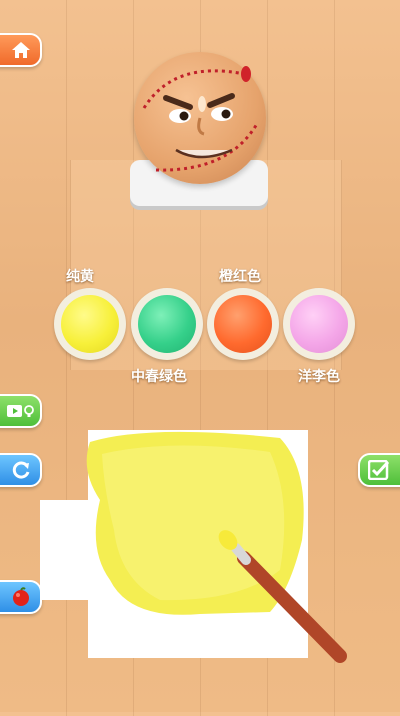 The image size is (400, 716). Describe the element at coordinates (80, 277) in the screenshot. I see `paint-label-yellow: 纯黄` at that location.